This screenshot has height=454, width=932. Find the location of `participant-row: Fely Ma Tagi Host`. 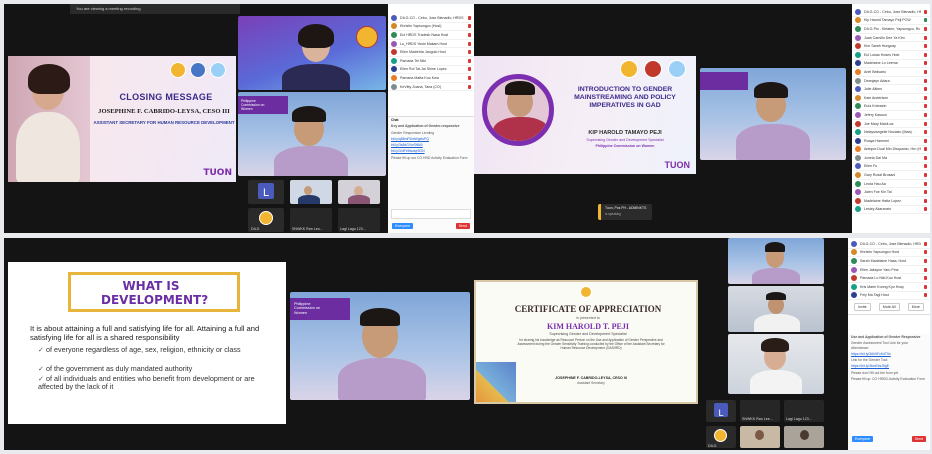

participant-row: Fely Ma Tagi Host is located at coordinates (889, 296).